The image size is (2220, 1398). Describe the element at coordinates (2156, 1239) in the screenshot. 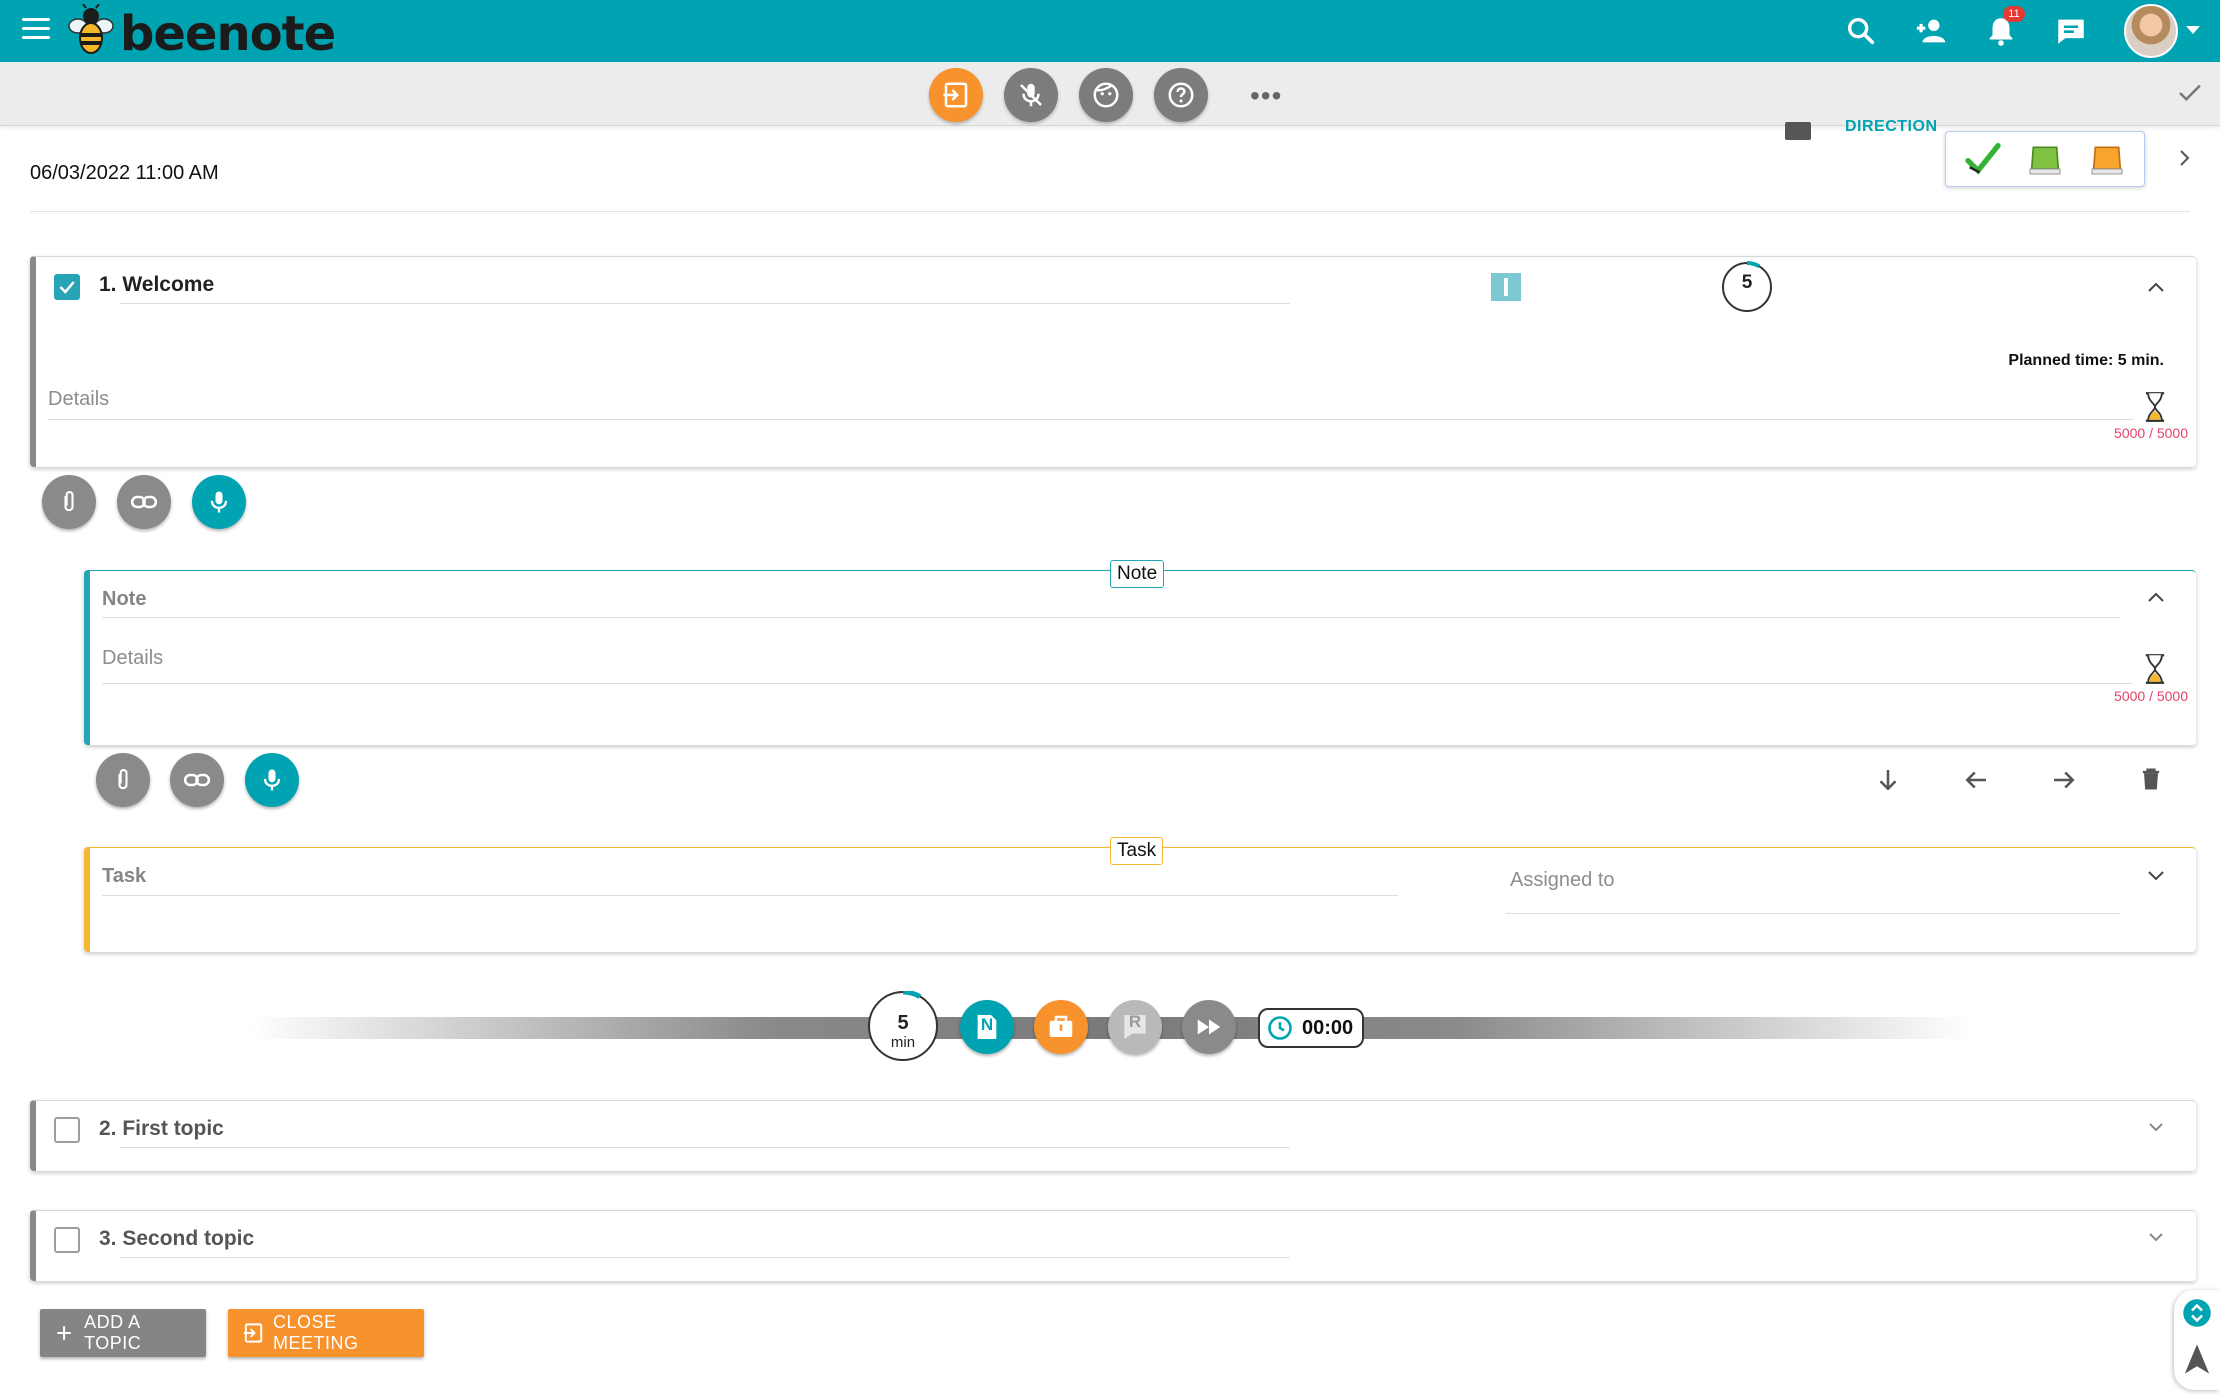

I see `topic-3-expand-chevron-down-icon` at that location.